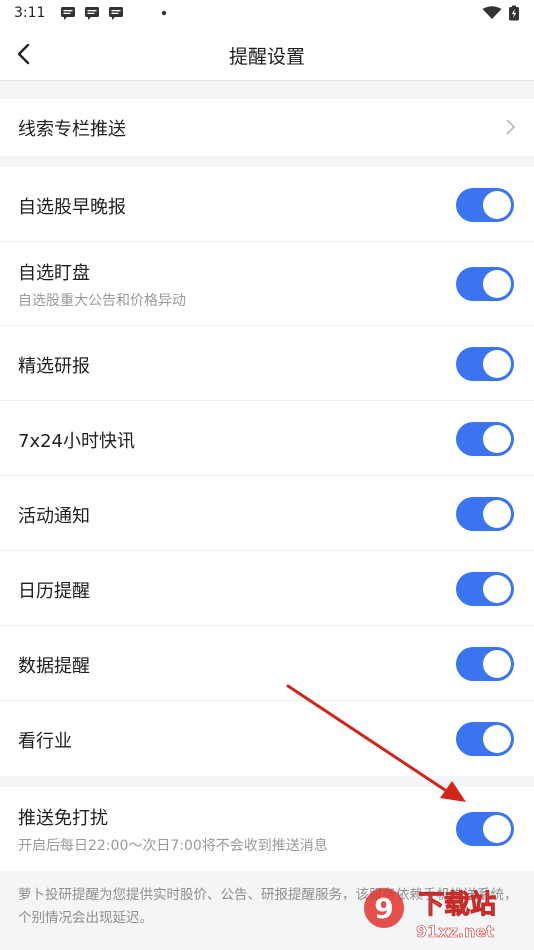  What do you see at coordinates (72, 207) in the screenshot?
I see `toggle-label: 自选股早晚报` at bounding box center [72, 207].